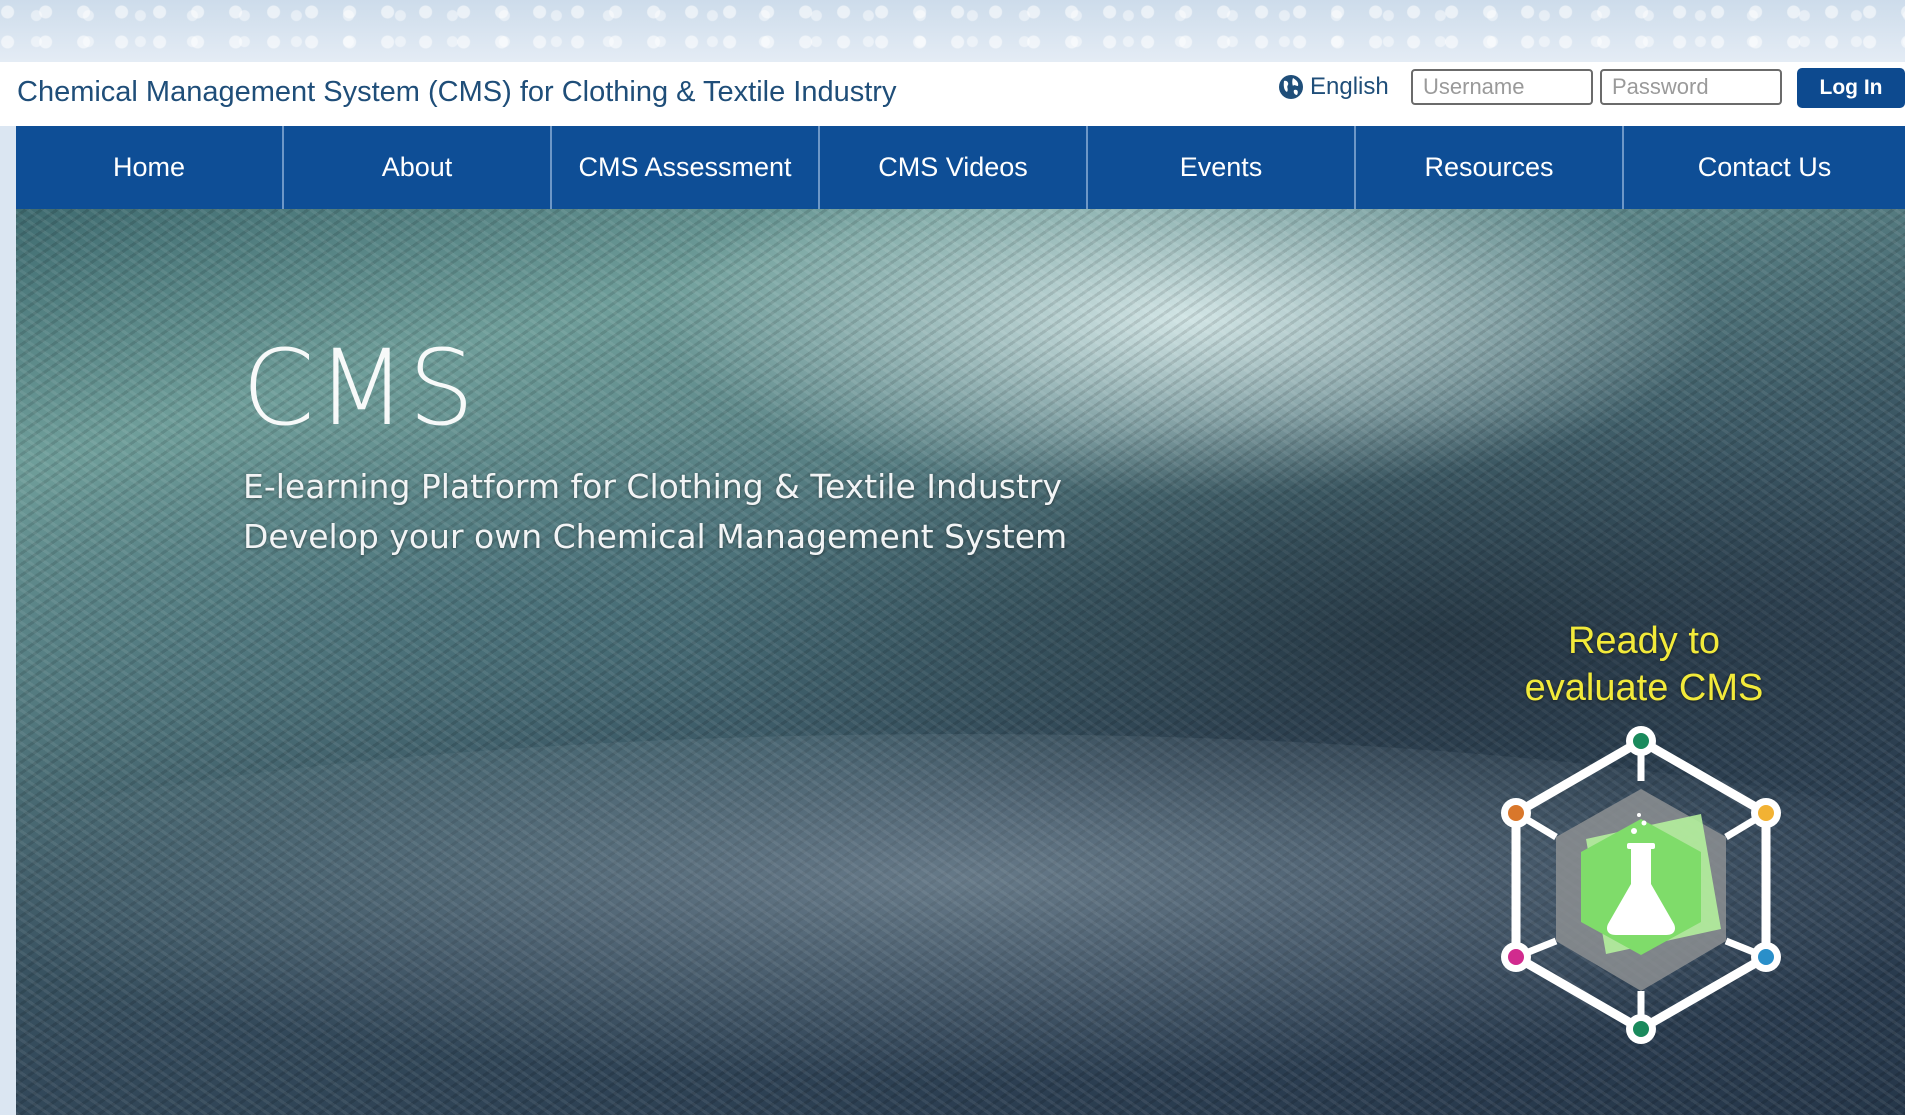 This screenshot has width=1905, height=1115. What do you see at coordinates (1502, 87) in the screenshot?
I see `username-input` at bounding box center [1502, 87].